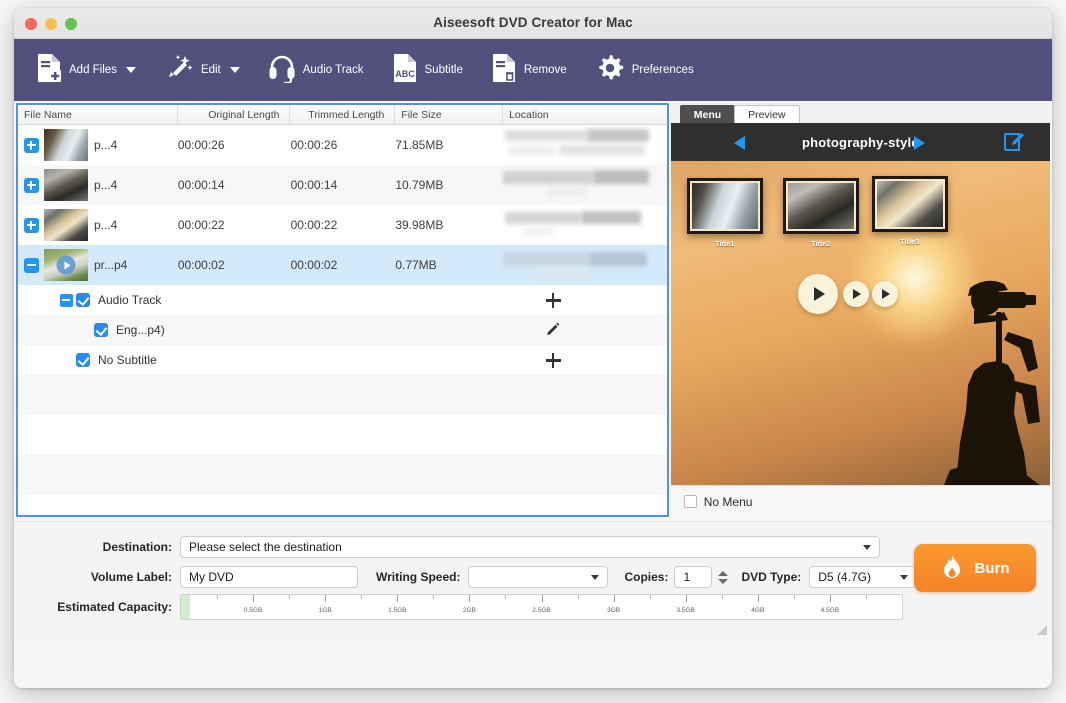  Describe the element at coordinates (1015, 142) in the screenshot. I see `edit-menu-button` at that location.